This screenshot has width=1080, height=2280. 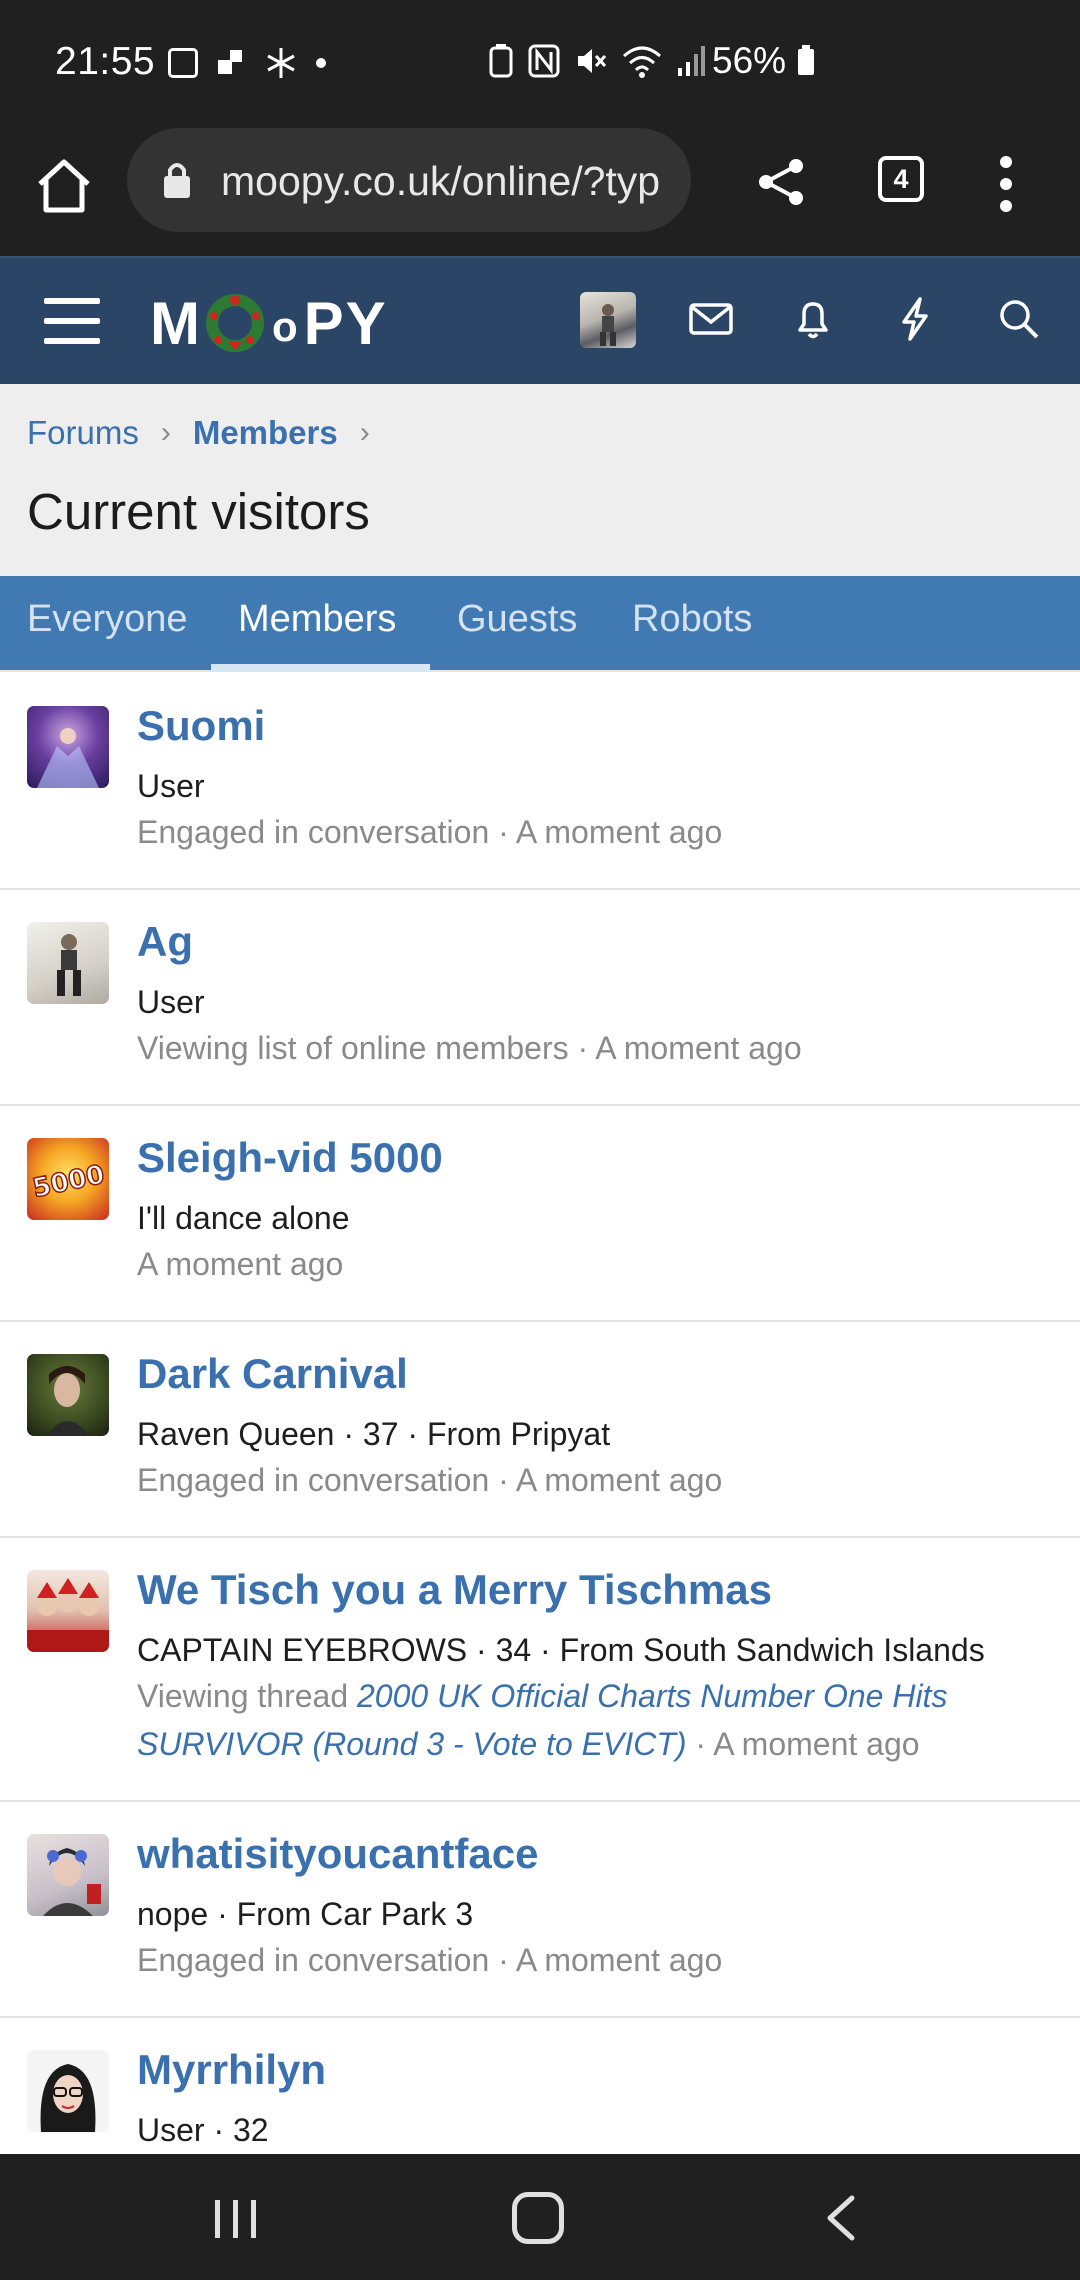 I want to click on member-name: Sleigh-vid 5000, so click(x=290, y=1158).